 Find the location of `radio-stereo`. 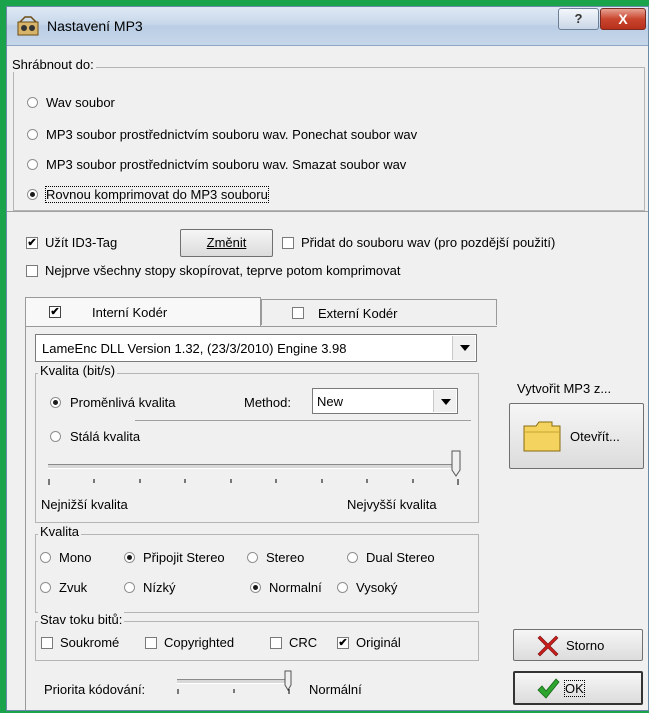

radio-stereo is located at coordinates (252, 557).